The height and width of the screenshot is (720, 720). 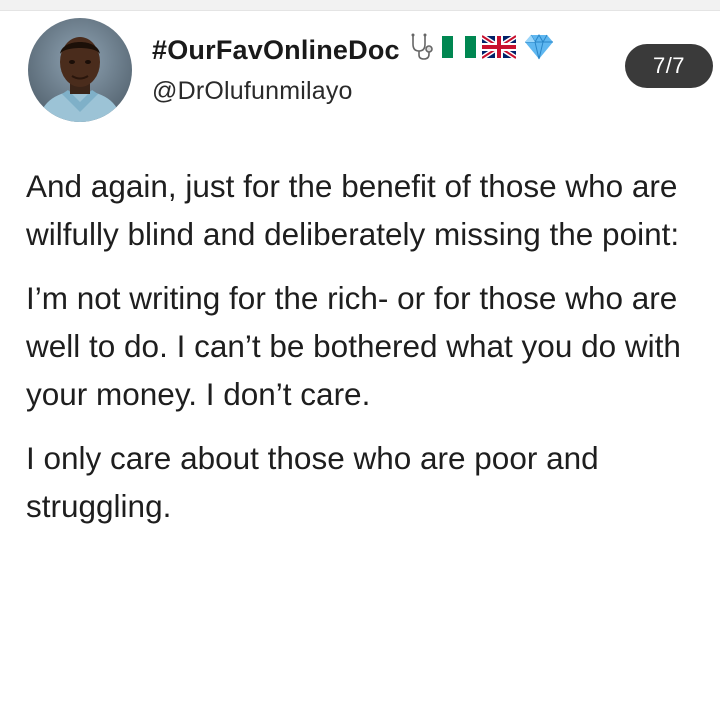 What do you see at coordinates (669, 66) in the screenshot?
I see `page-indicator: 7/7` at bounding box center [669, 66].